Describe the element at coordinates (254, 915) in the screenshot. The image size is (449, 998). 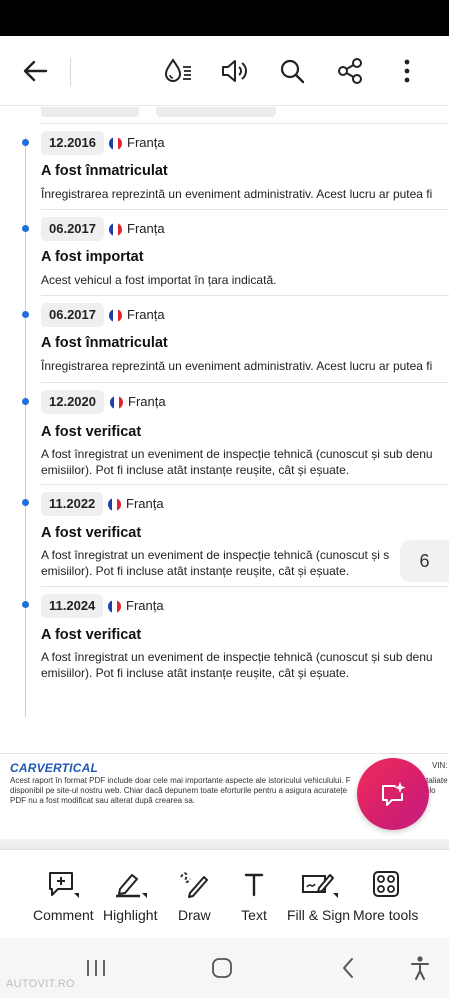
I see `tool-label: Text` at that location.